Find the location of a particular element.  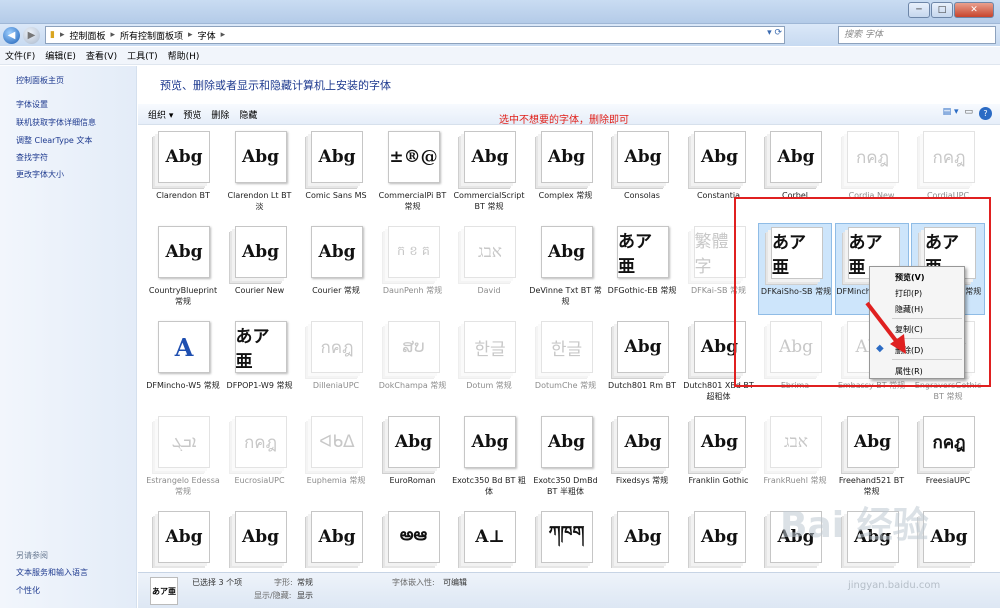

sidebar-link-text-services: 文本服务和输入语言 is located at coordinates (52, 572).